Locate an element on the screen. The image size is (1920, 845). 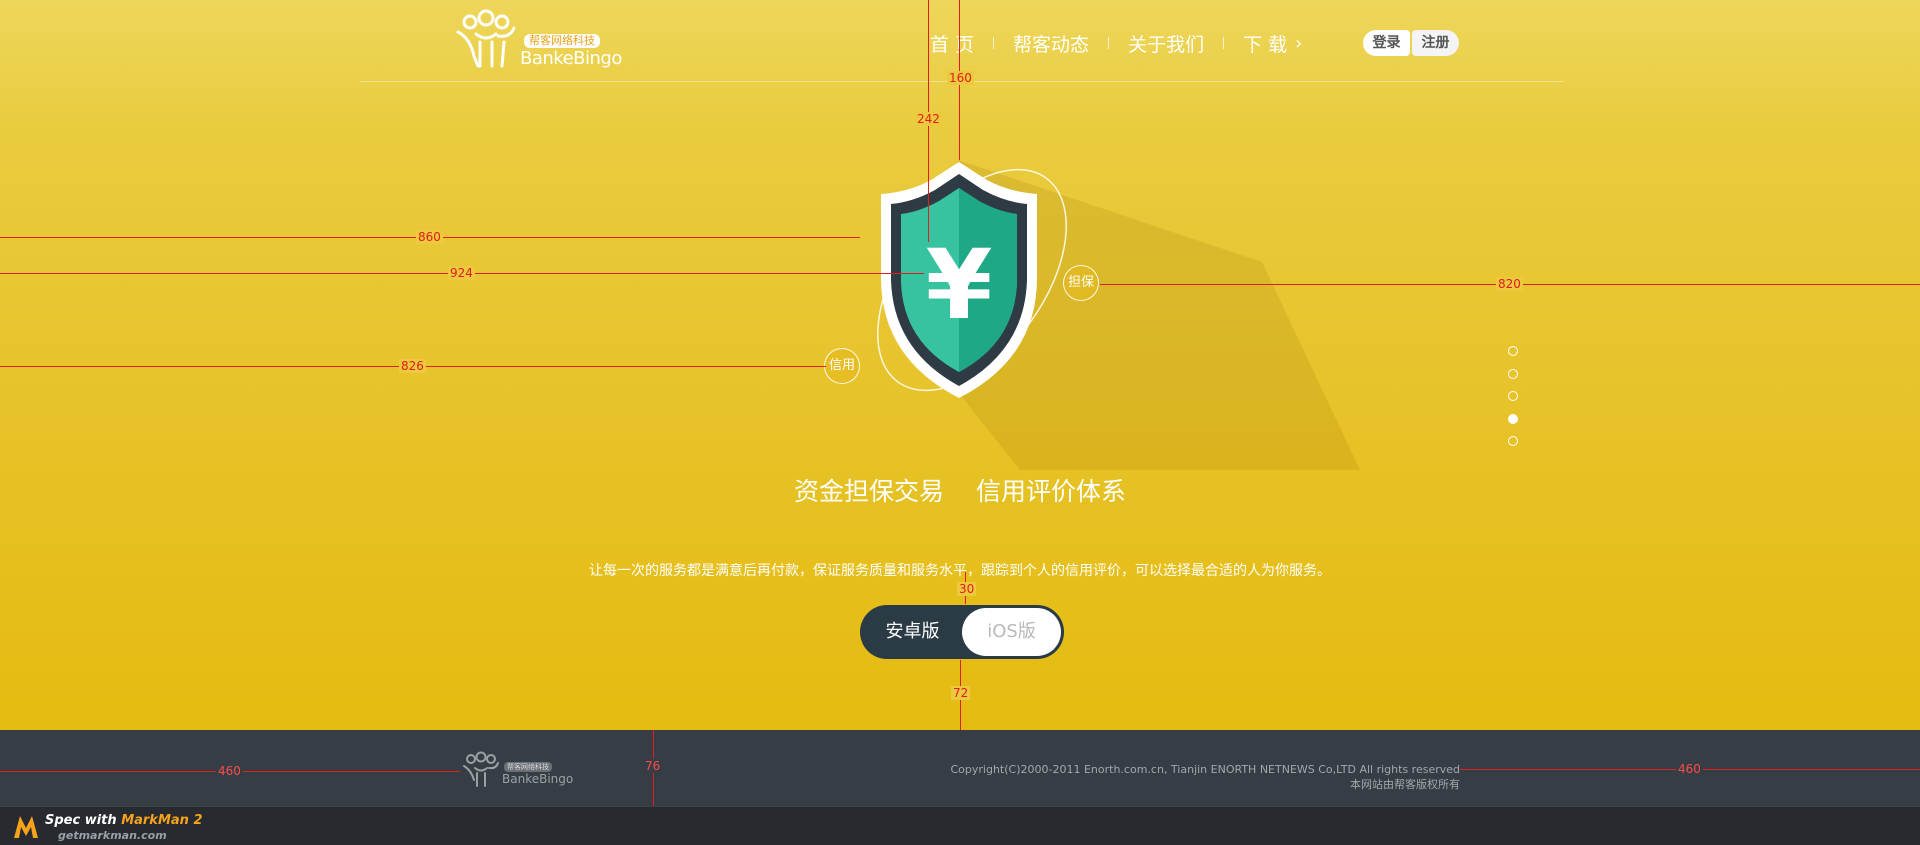
android-download-button: 安卓版 is located at coordinates (912, 632).